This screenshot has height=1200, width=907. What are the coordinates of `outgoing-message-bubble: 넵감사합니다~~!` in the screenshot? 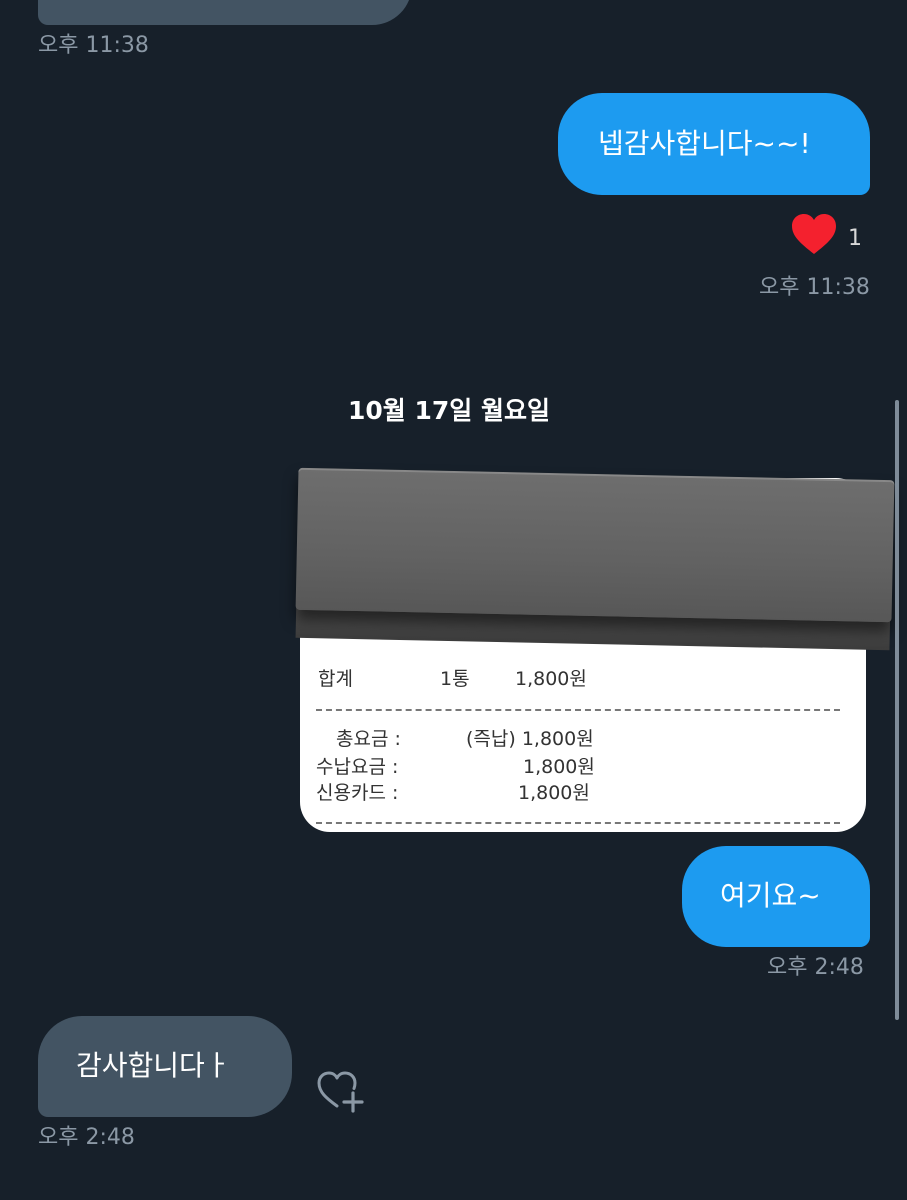 It's located at (714, 144).